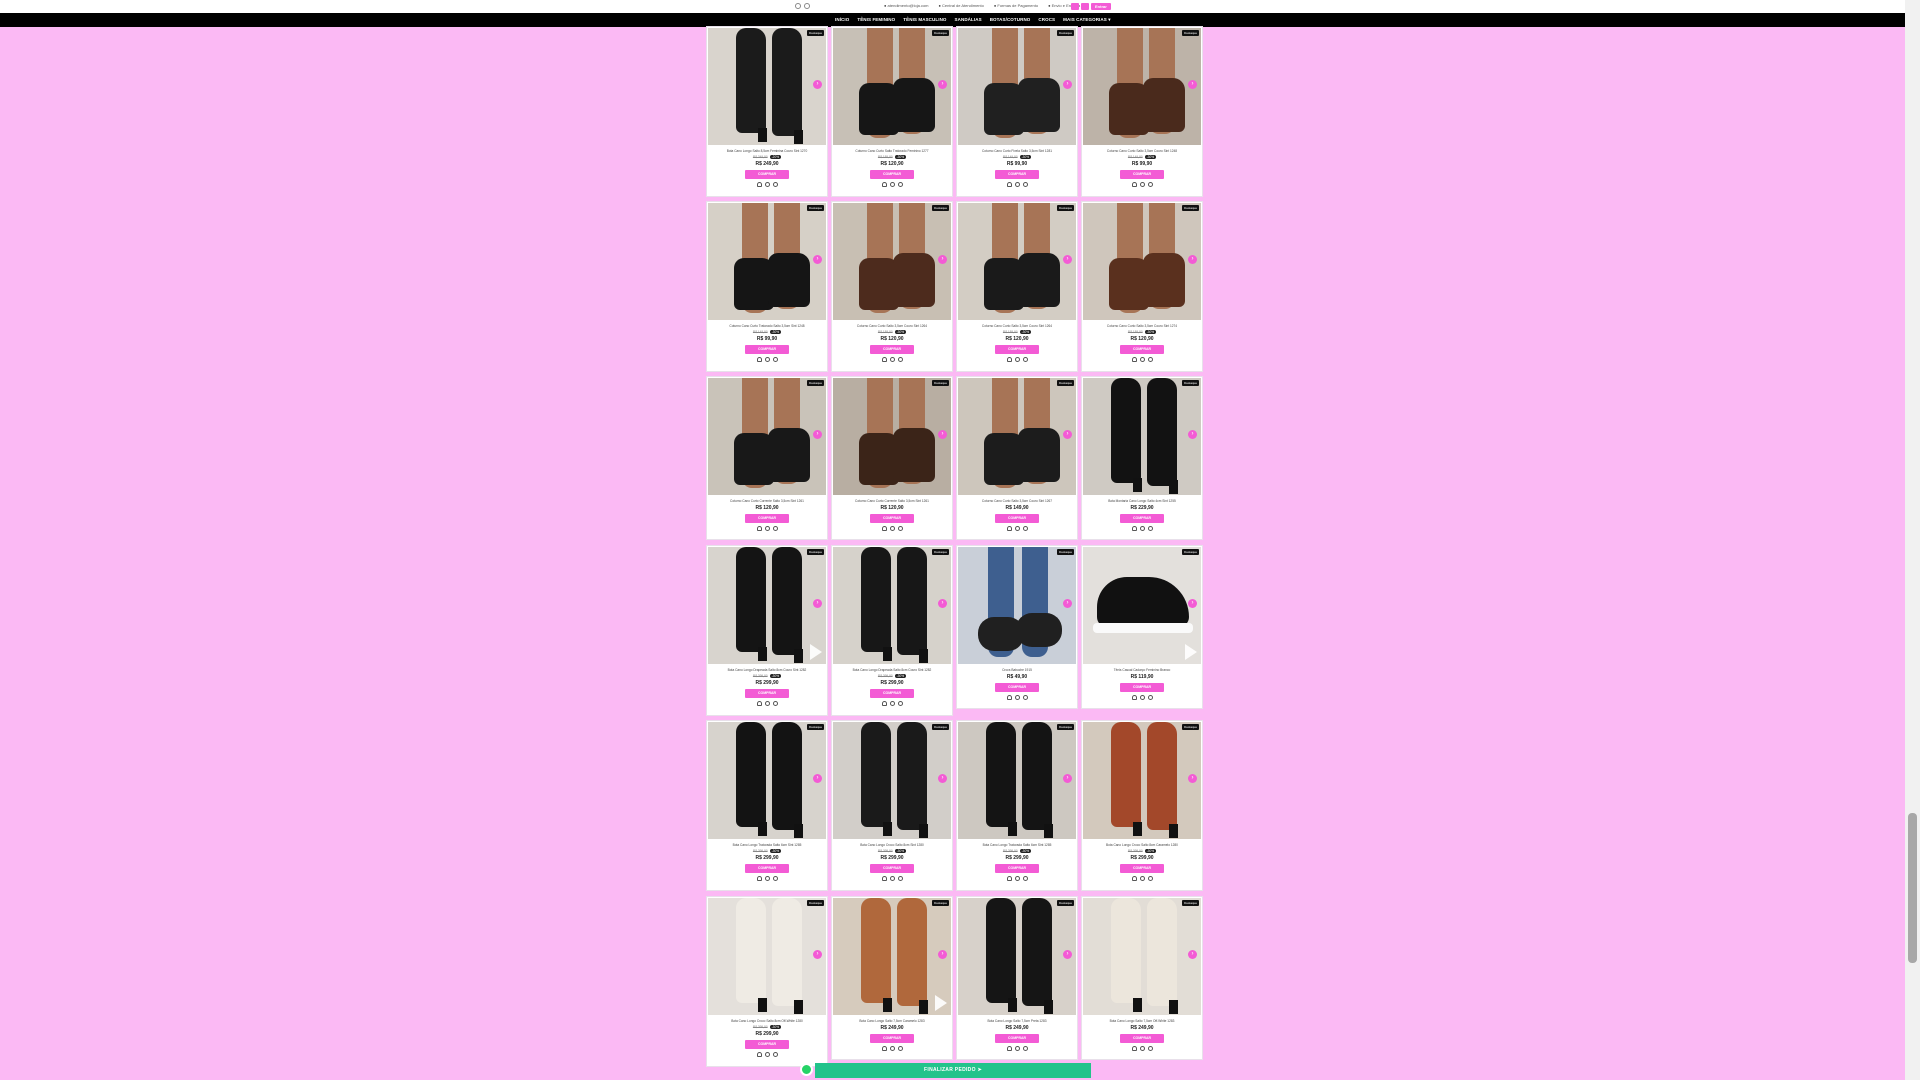 The image size is (1920, 1080). What do you see at coordinates (1046, 20) in the screenshot?
I see `nav-item-crocs: CROCS` at bounding box center [1046, 20].